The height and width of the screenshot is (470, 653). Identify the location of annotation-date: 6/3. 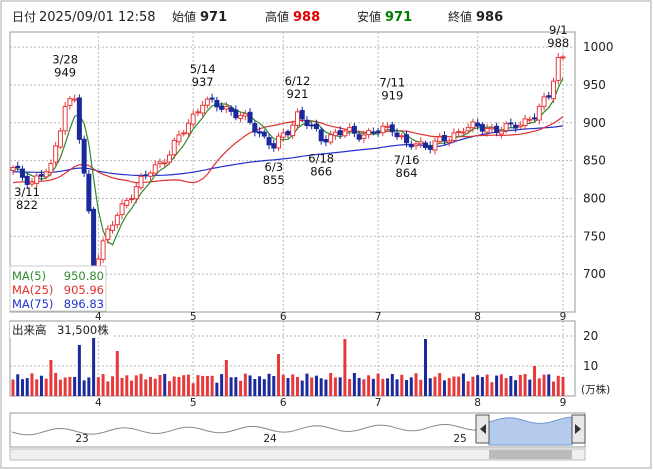
(274, 167).